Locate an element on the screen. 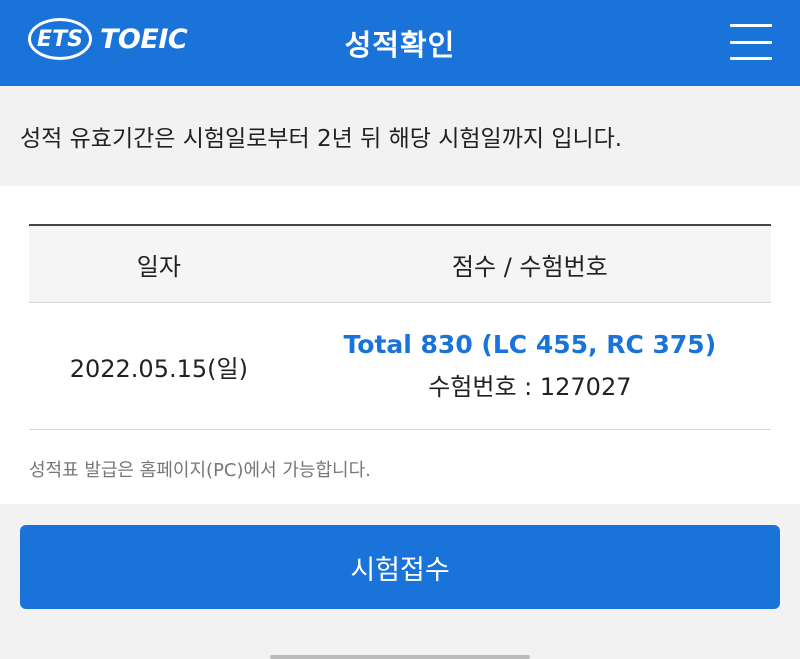 Image resolution: width=800 pixels, height=659 pixels. apply-exam-button: 시험접수 is located at coordinates (400, 567).